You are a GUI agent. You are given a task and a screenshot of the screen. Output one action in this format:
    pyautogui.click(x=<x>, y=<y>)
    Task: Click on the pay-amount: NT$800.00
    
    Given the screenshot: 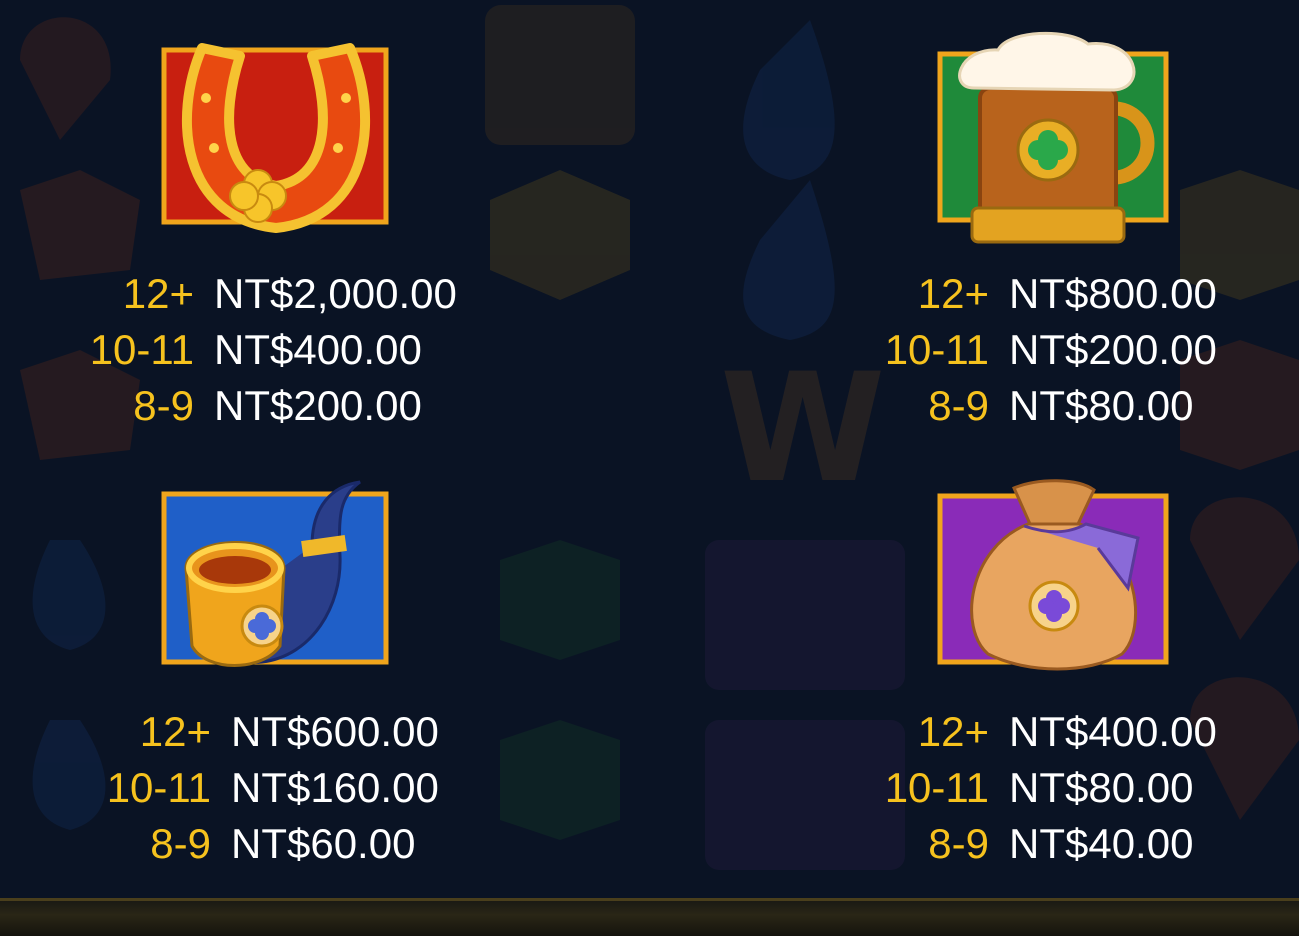 What is the action you would take?
    pyautogui.click(x=1113, y=293)
    